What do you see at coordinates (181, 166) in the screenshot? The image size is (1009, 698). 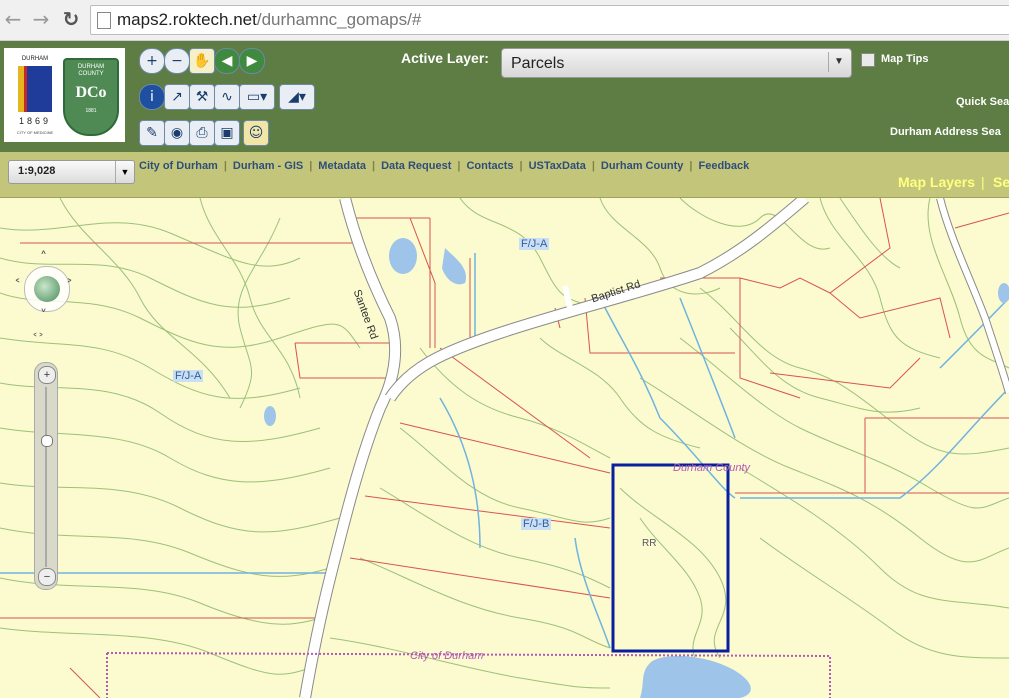 I see `link-city-of-durham: City of Durham` at bounding box center [181, 166].